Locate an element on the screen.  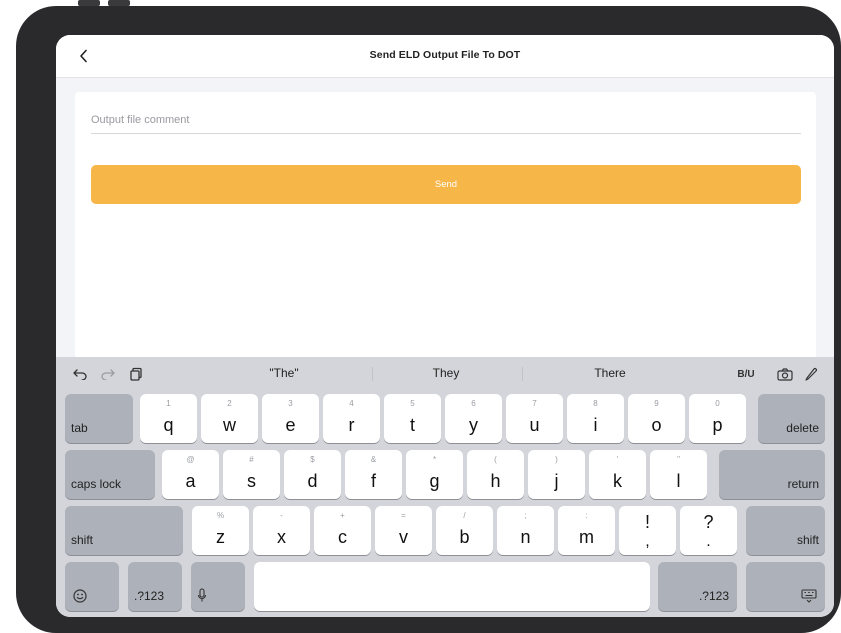
key-letter: m is located at coordinates (586, 537).